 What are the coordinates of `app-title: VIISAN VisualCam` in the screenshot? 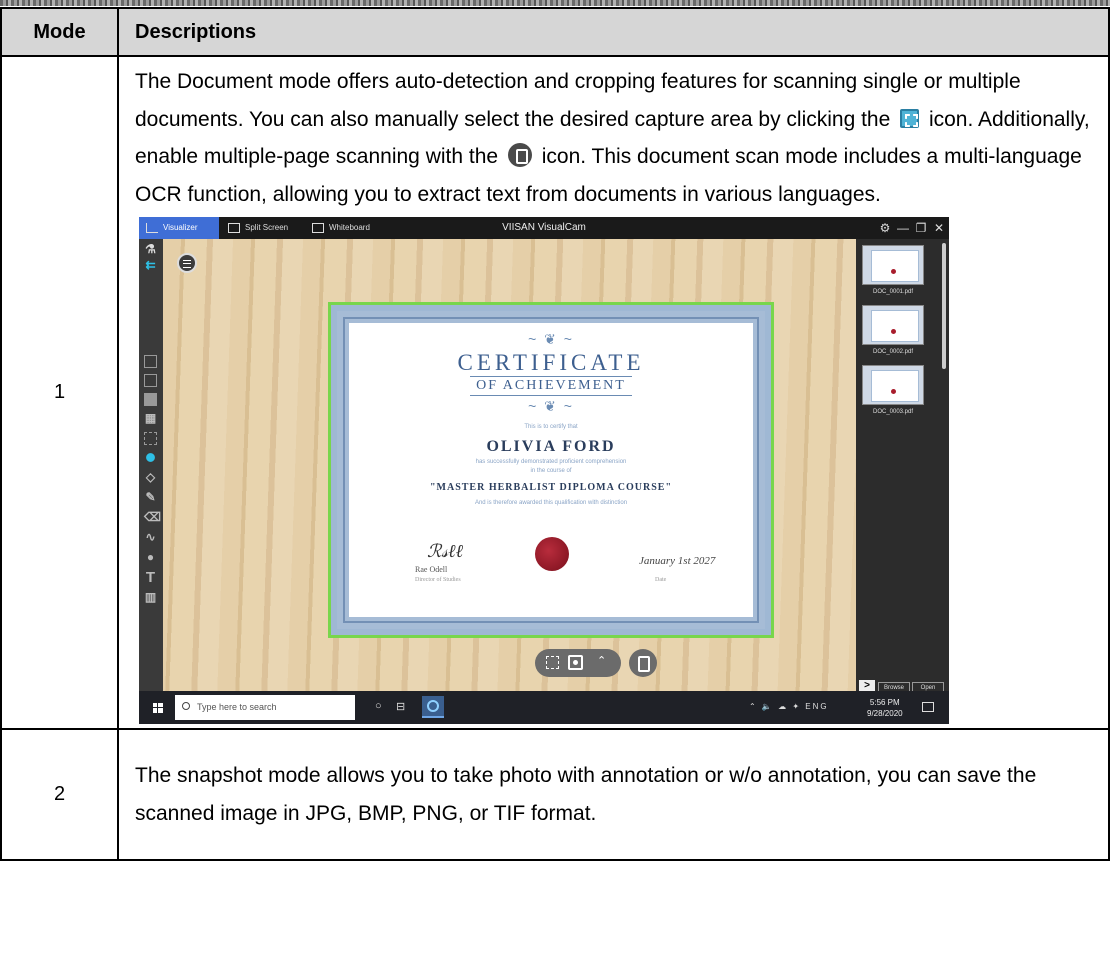 It's located at (544, 227).